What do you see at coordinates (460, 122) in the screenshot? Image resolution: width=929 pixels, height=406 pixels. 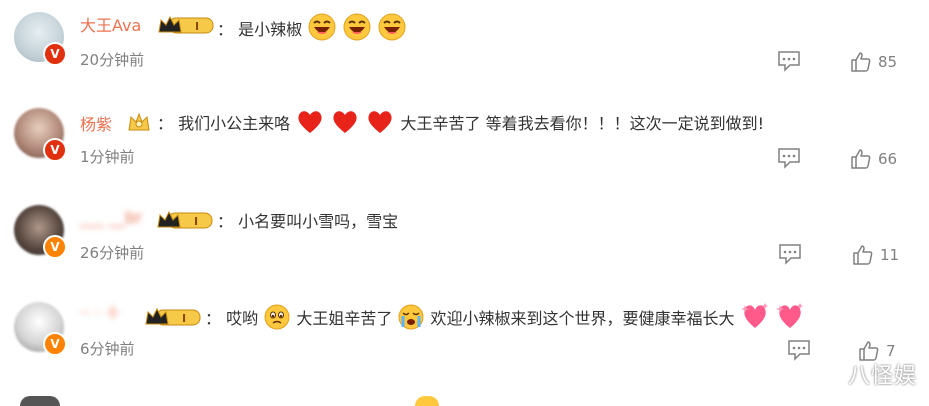 I see `comment-text: ： 我们小公主来咯 大王辛苦了 等着我去看你！！！这次一定说到做到!` at bounding box center [460, 122].